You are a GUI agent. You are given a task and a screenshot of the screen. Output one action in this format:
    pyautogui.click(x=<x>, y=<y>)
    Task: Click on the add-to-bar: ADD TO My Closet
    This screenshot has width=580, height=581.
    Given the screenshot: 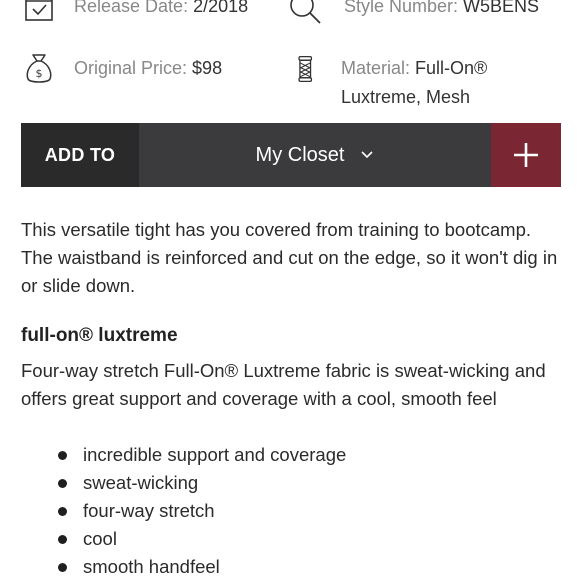 What is the action you would take?
    pyautogui.click(x=291, y=155)
    